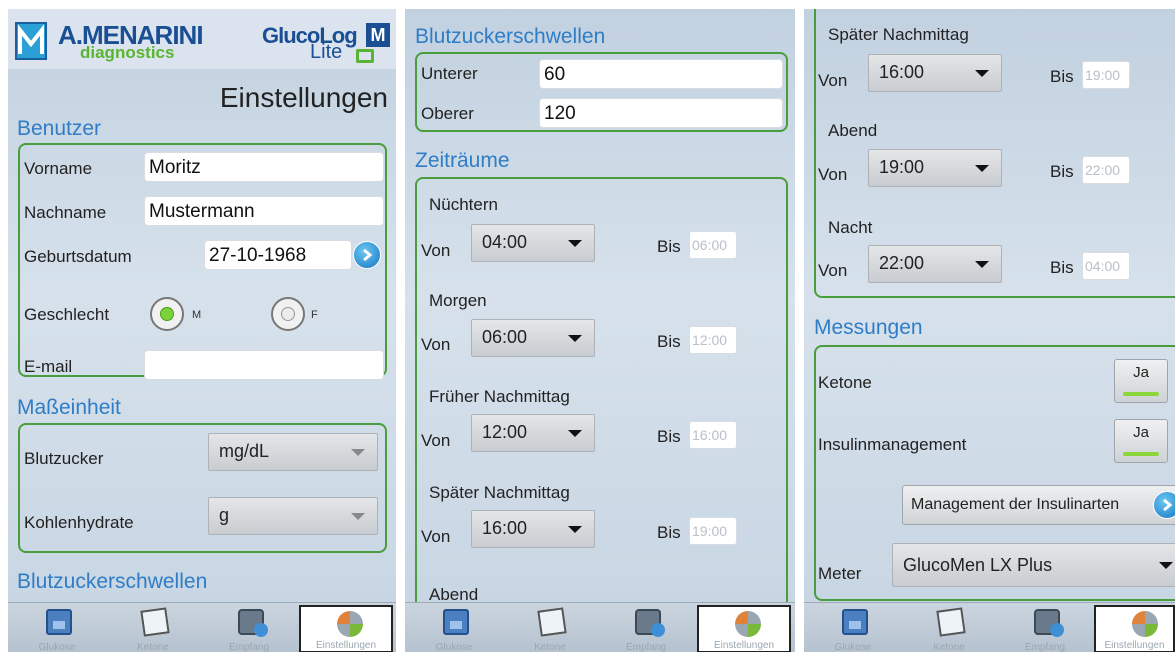 Image resolution: width=1175 pixels, height=652 pixels. Describe the element at coordinates (264, 365) in the screenshot. I see `email-field` at that location.